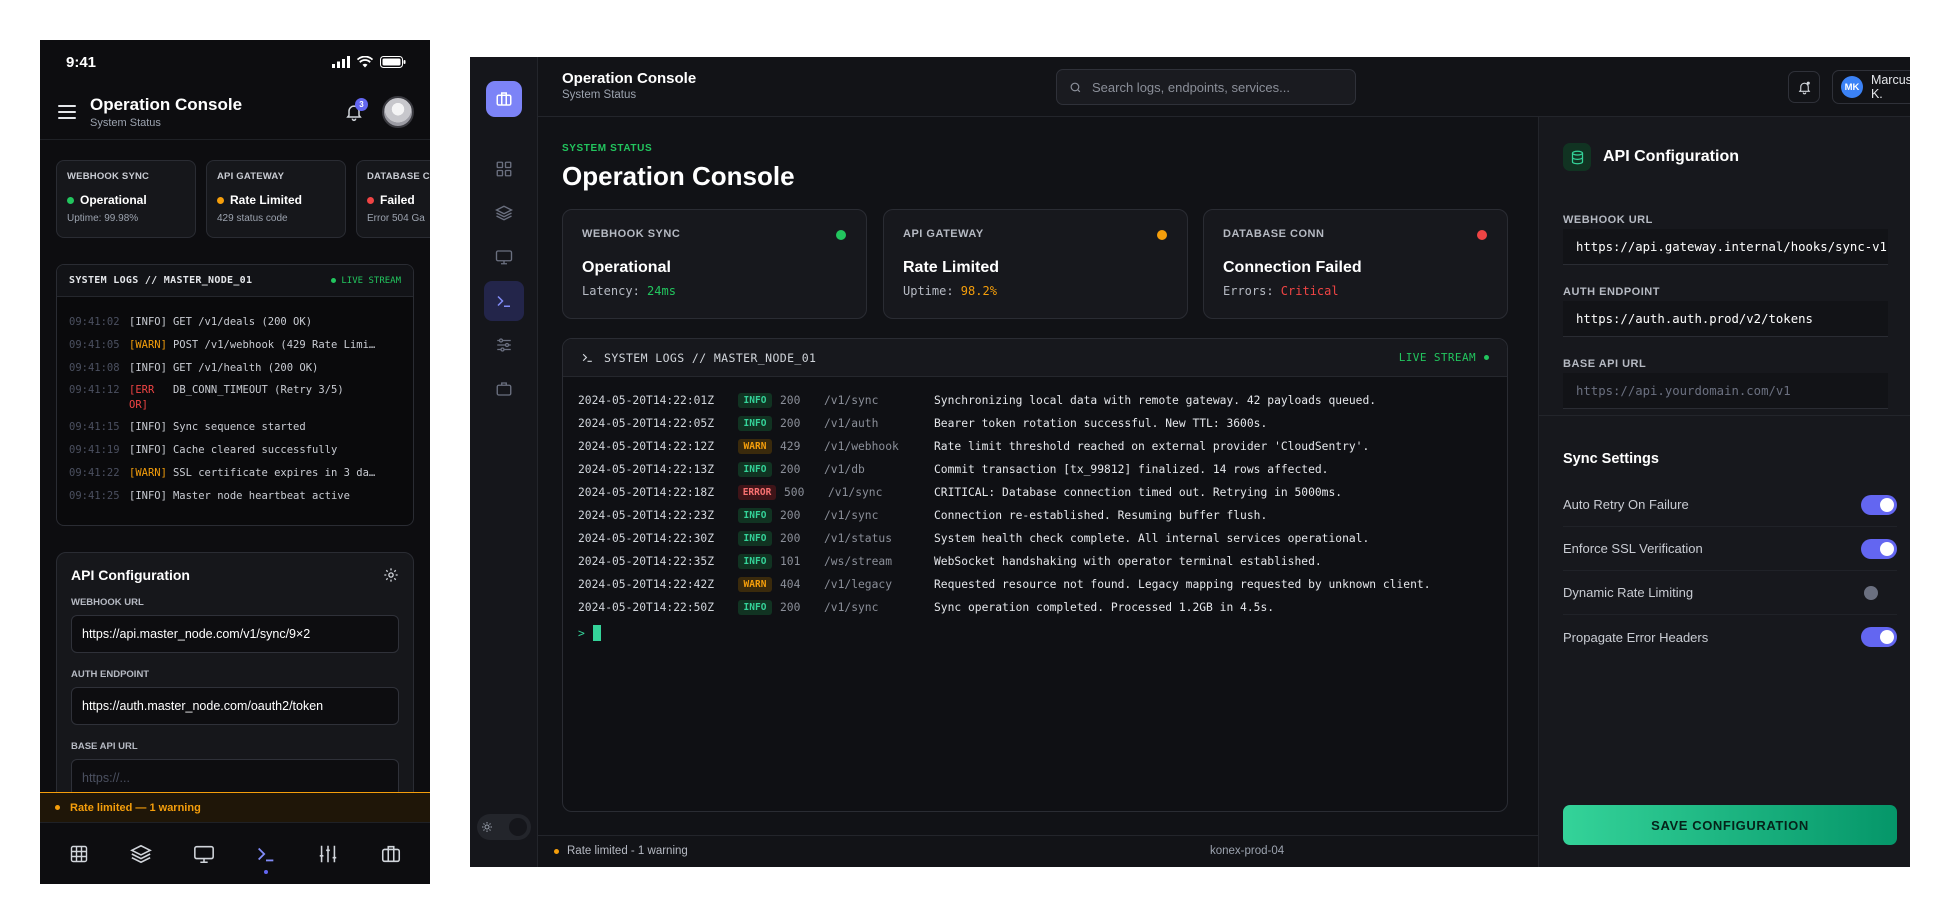  What do you see at coordinates (629, 78) in the screenshot?
I see `app-title: Operation Console` at bounding box center [629, 78].